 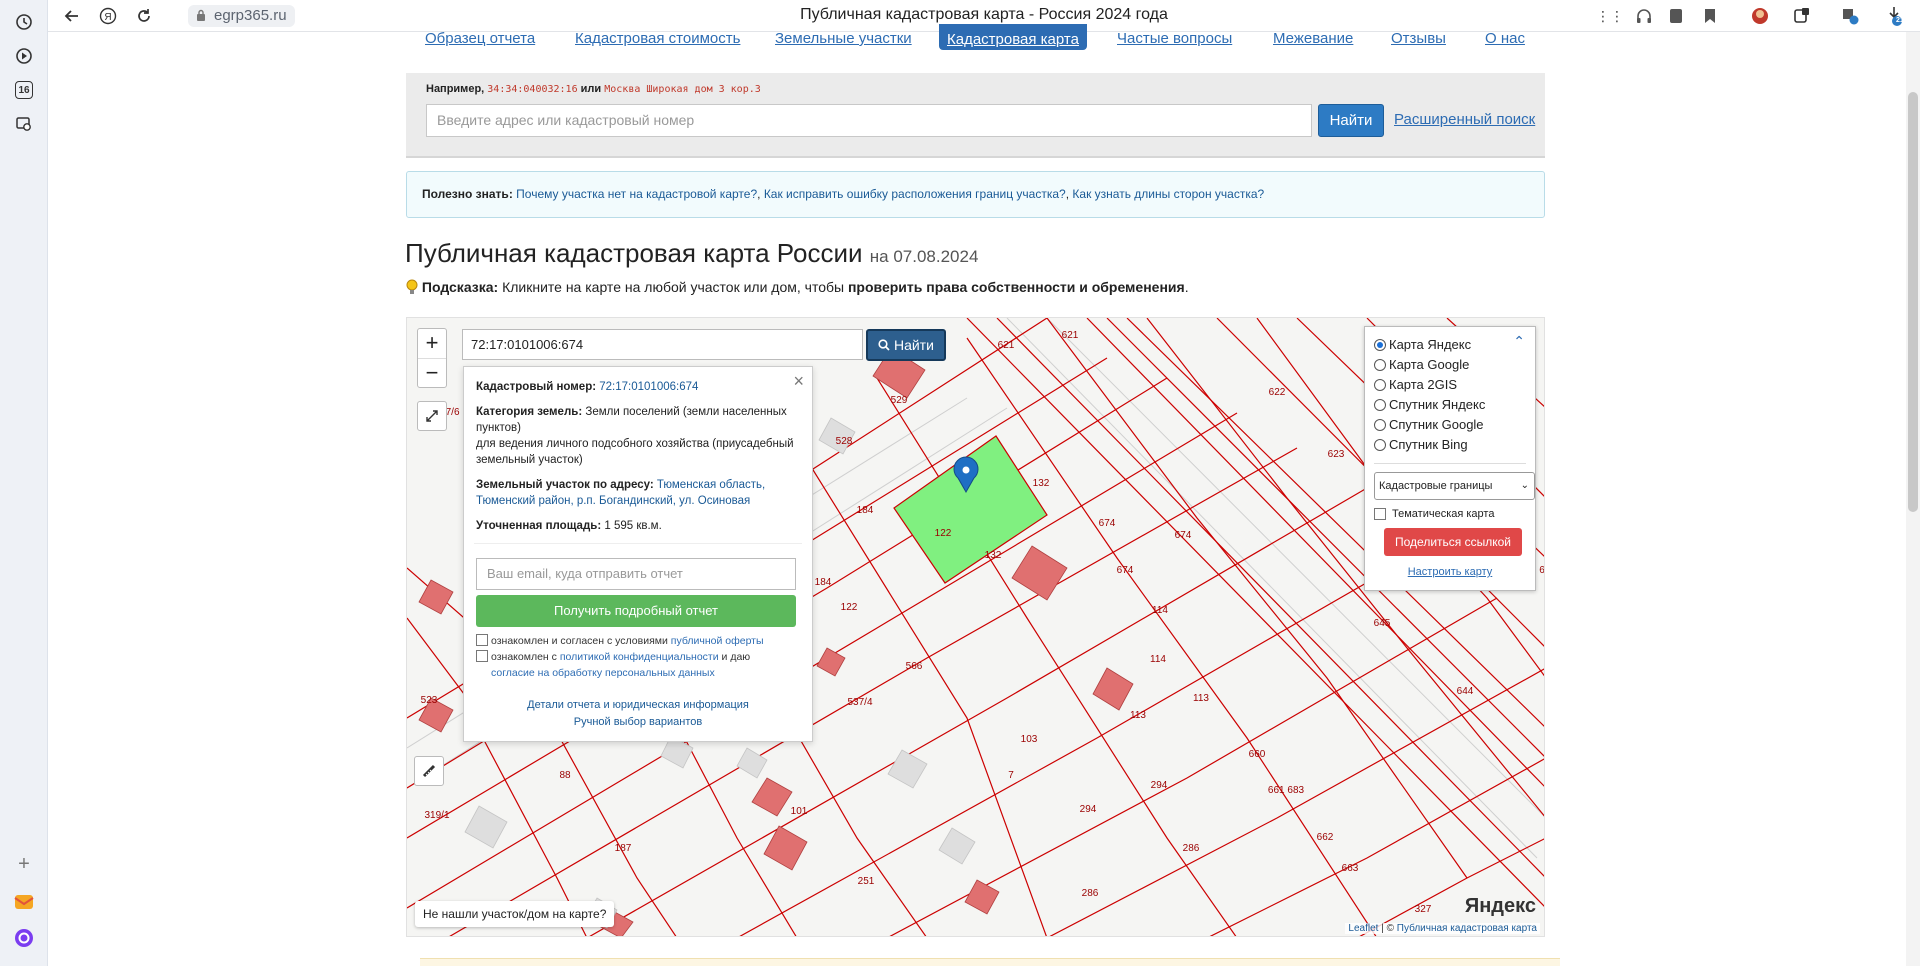 What do you see at coordinates (72, 16) in the screenshot?
I see `back-arrow-icon` at bounding box center [72, 16].